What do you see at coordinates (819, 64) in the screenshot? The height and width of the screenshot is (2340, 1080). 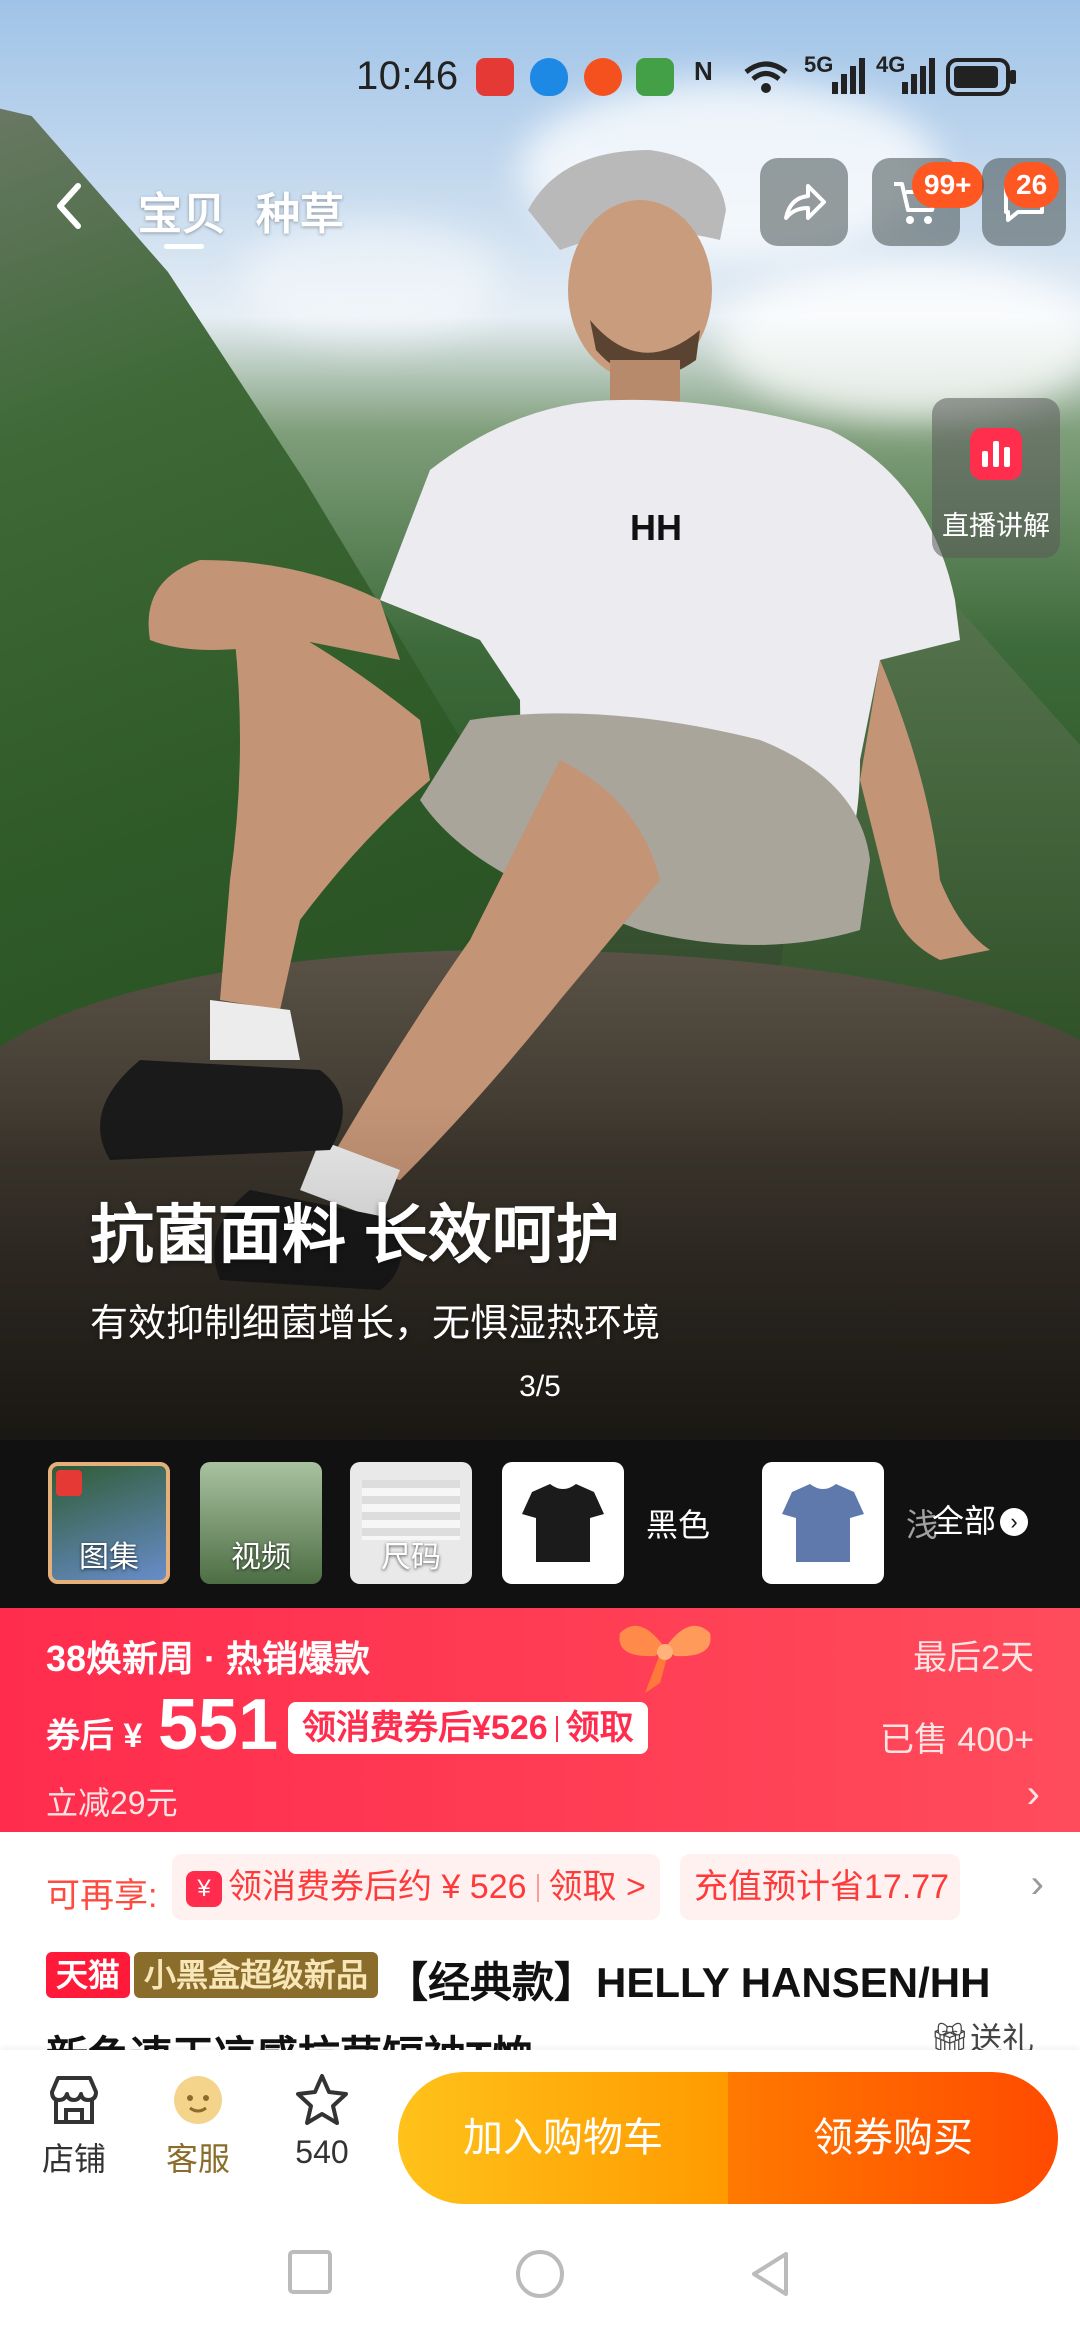 I see `signal-5g: 5G` at bounding box center [819, 64].